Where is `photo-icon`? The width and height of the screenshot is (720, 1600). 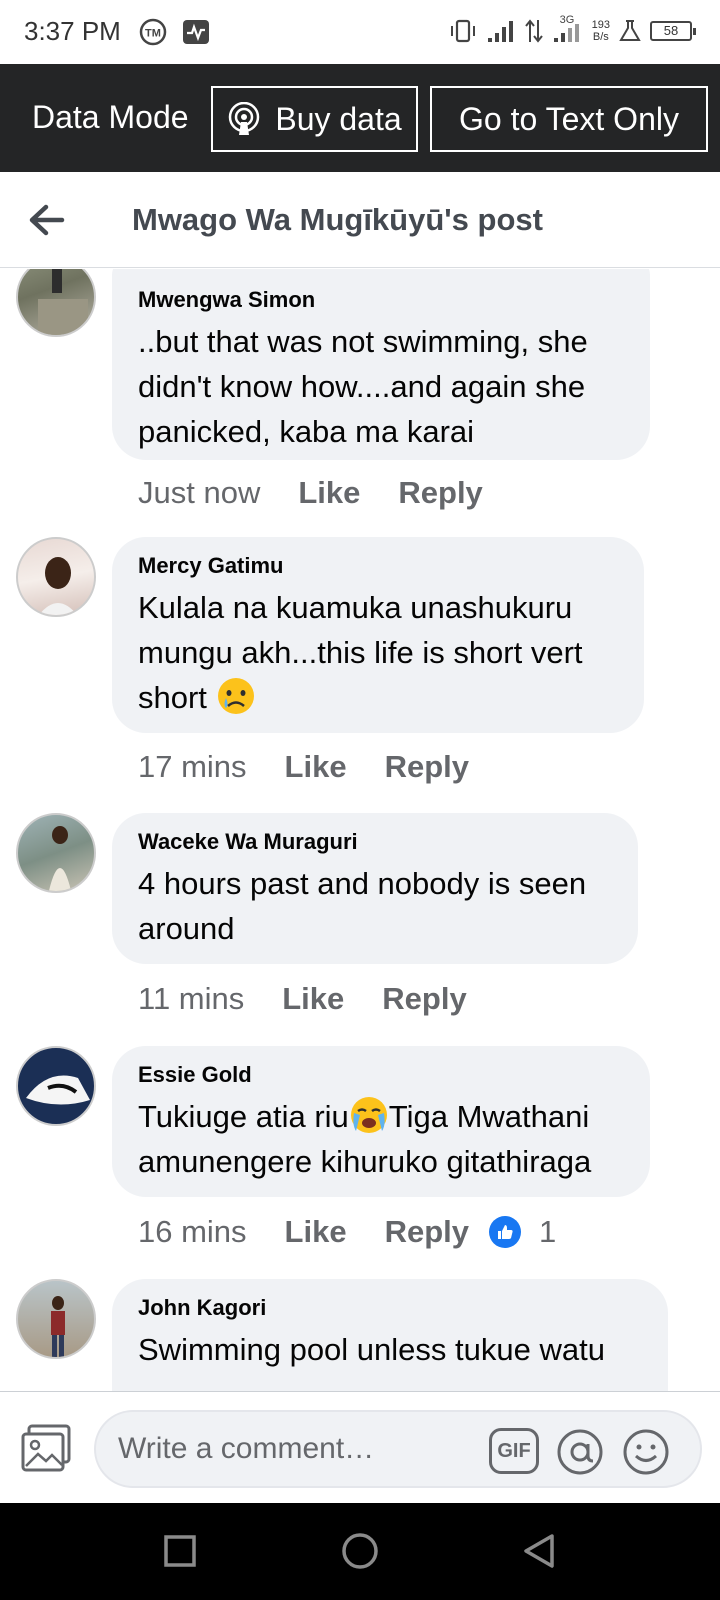 photo-icon is located at coordinates (46, 1449).